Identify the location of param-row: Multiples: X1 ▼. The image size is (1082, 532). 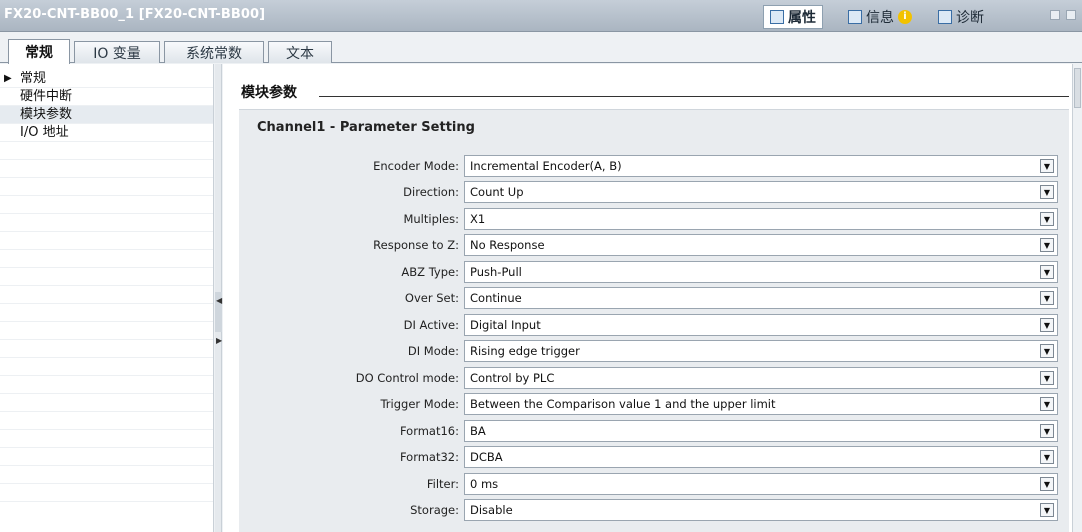
(654, 219).